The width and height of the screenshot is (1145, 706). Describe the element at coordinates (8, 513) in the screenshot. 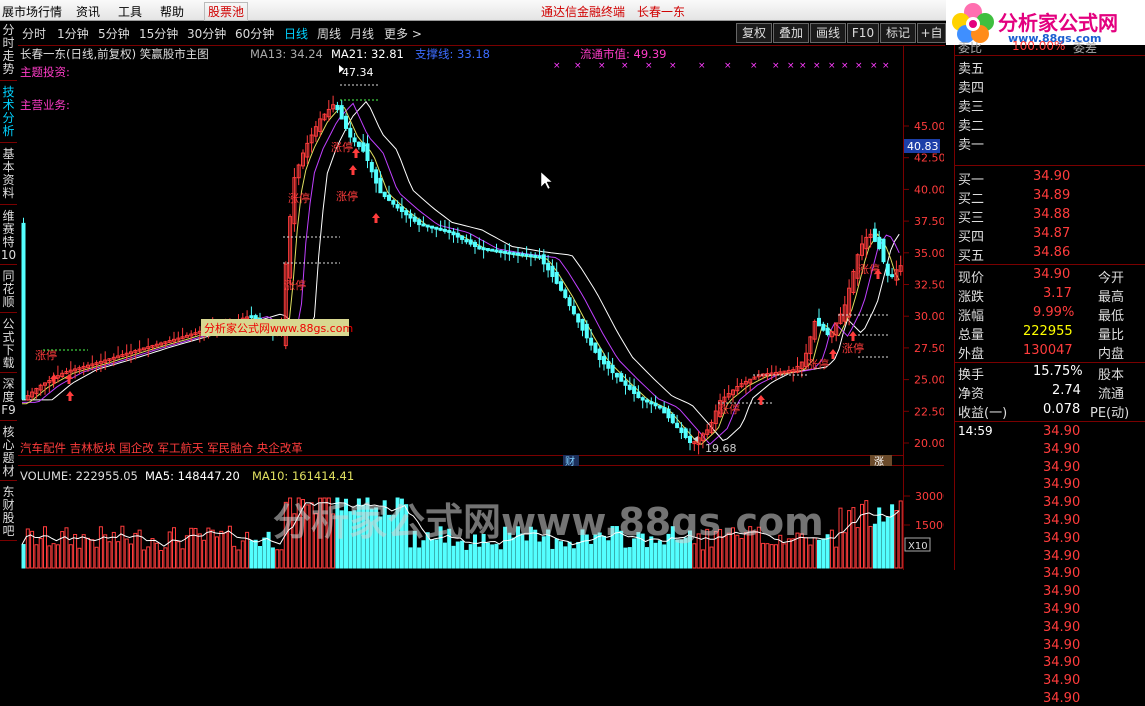

I see `side-tab: 东财股吧` at that location.